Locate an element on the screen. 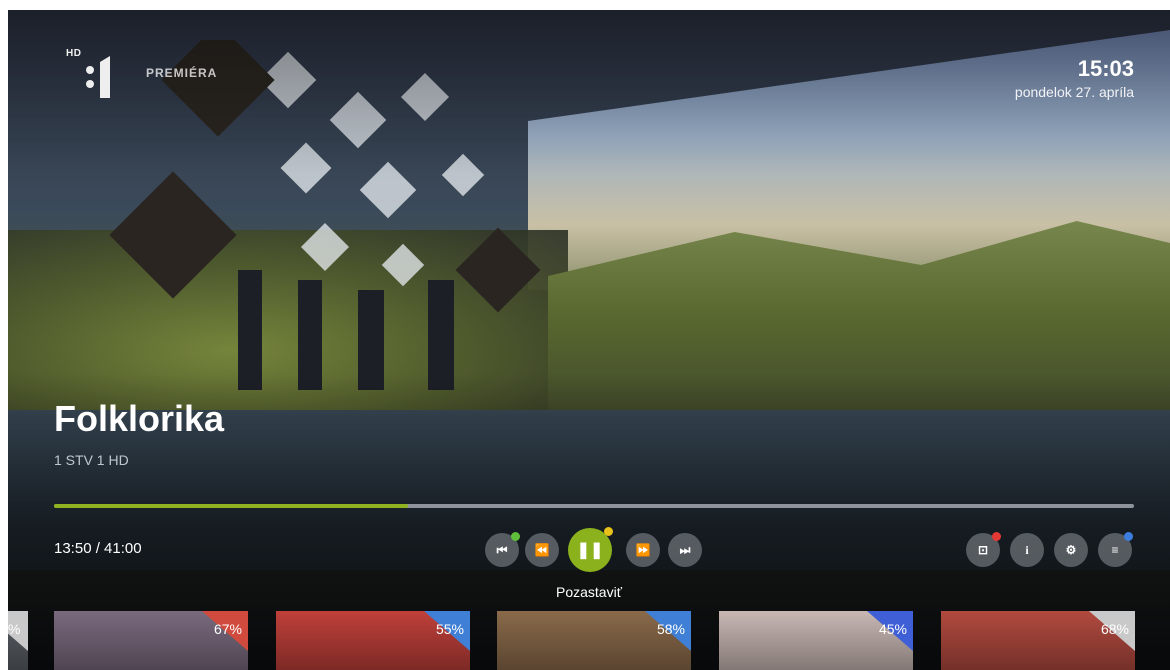 The image size is (1170, 670). record-button: ⊡ is located at coordinates (983, 549).